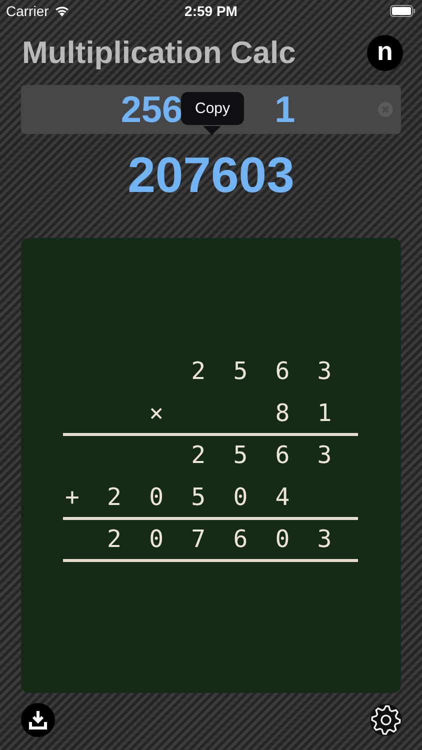  What do you see at coordinates (385, 53) in the screenshot?
I see `logo-button: n` at bounding box center [385, 53].